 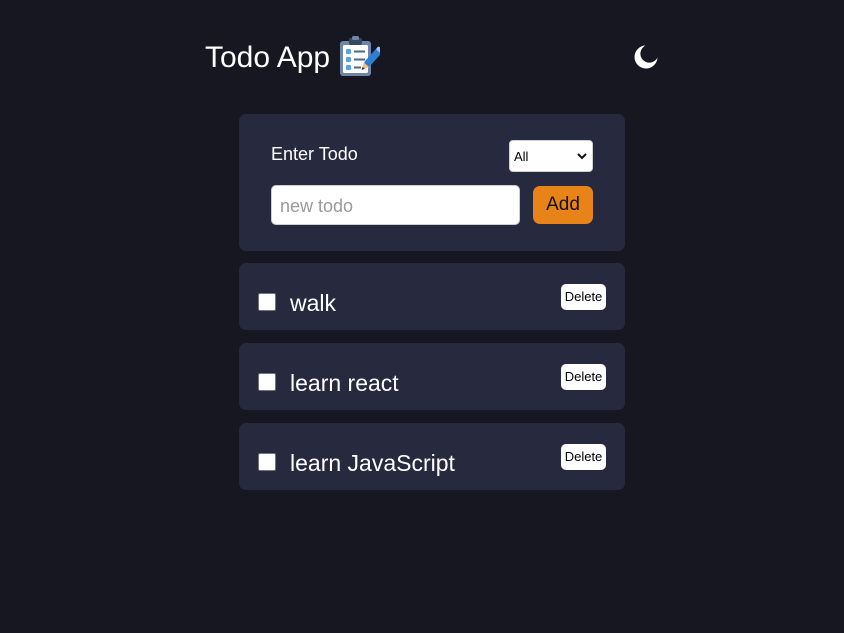 I want to click on enter-todo-label: Enter Todo, so click(x=314, y=154).